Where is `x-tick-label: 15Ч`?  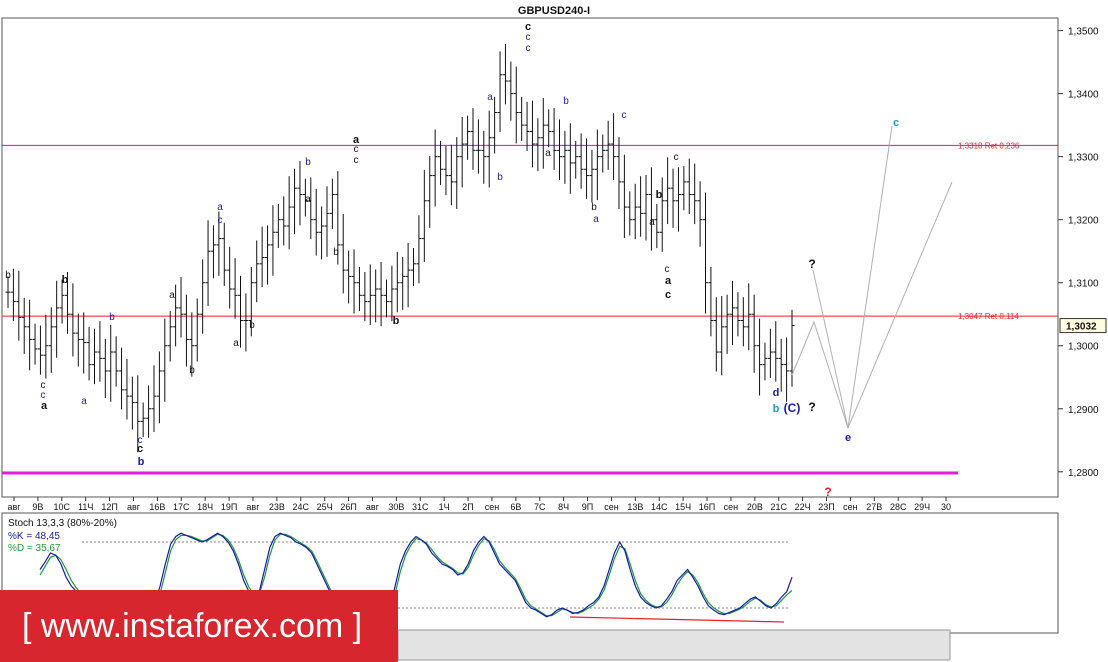 x-tick-label: 15Ч is located at coordinates (683, 507).